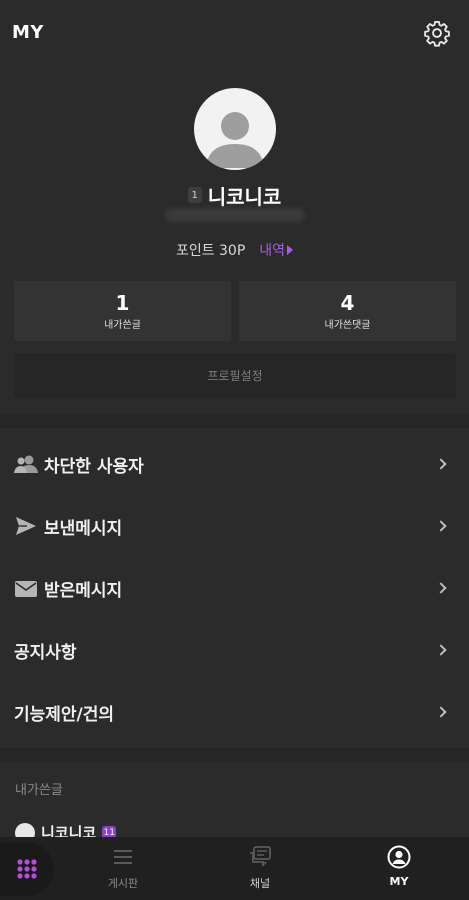 Image resolution: width=469 pixels, height=900 pixels. Describe the element at coordinates (210, 251) in the screenshot. I see `points-text: 포인트 30P` at that location.